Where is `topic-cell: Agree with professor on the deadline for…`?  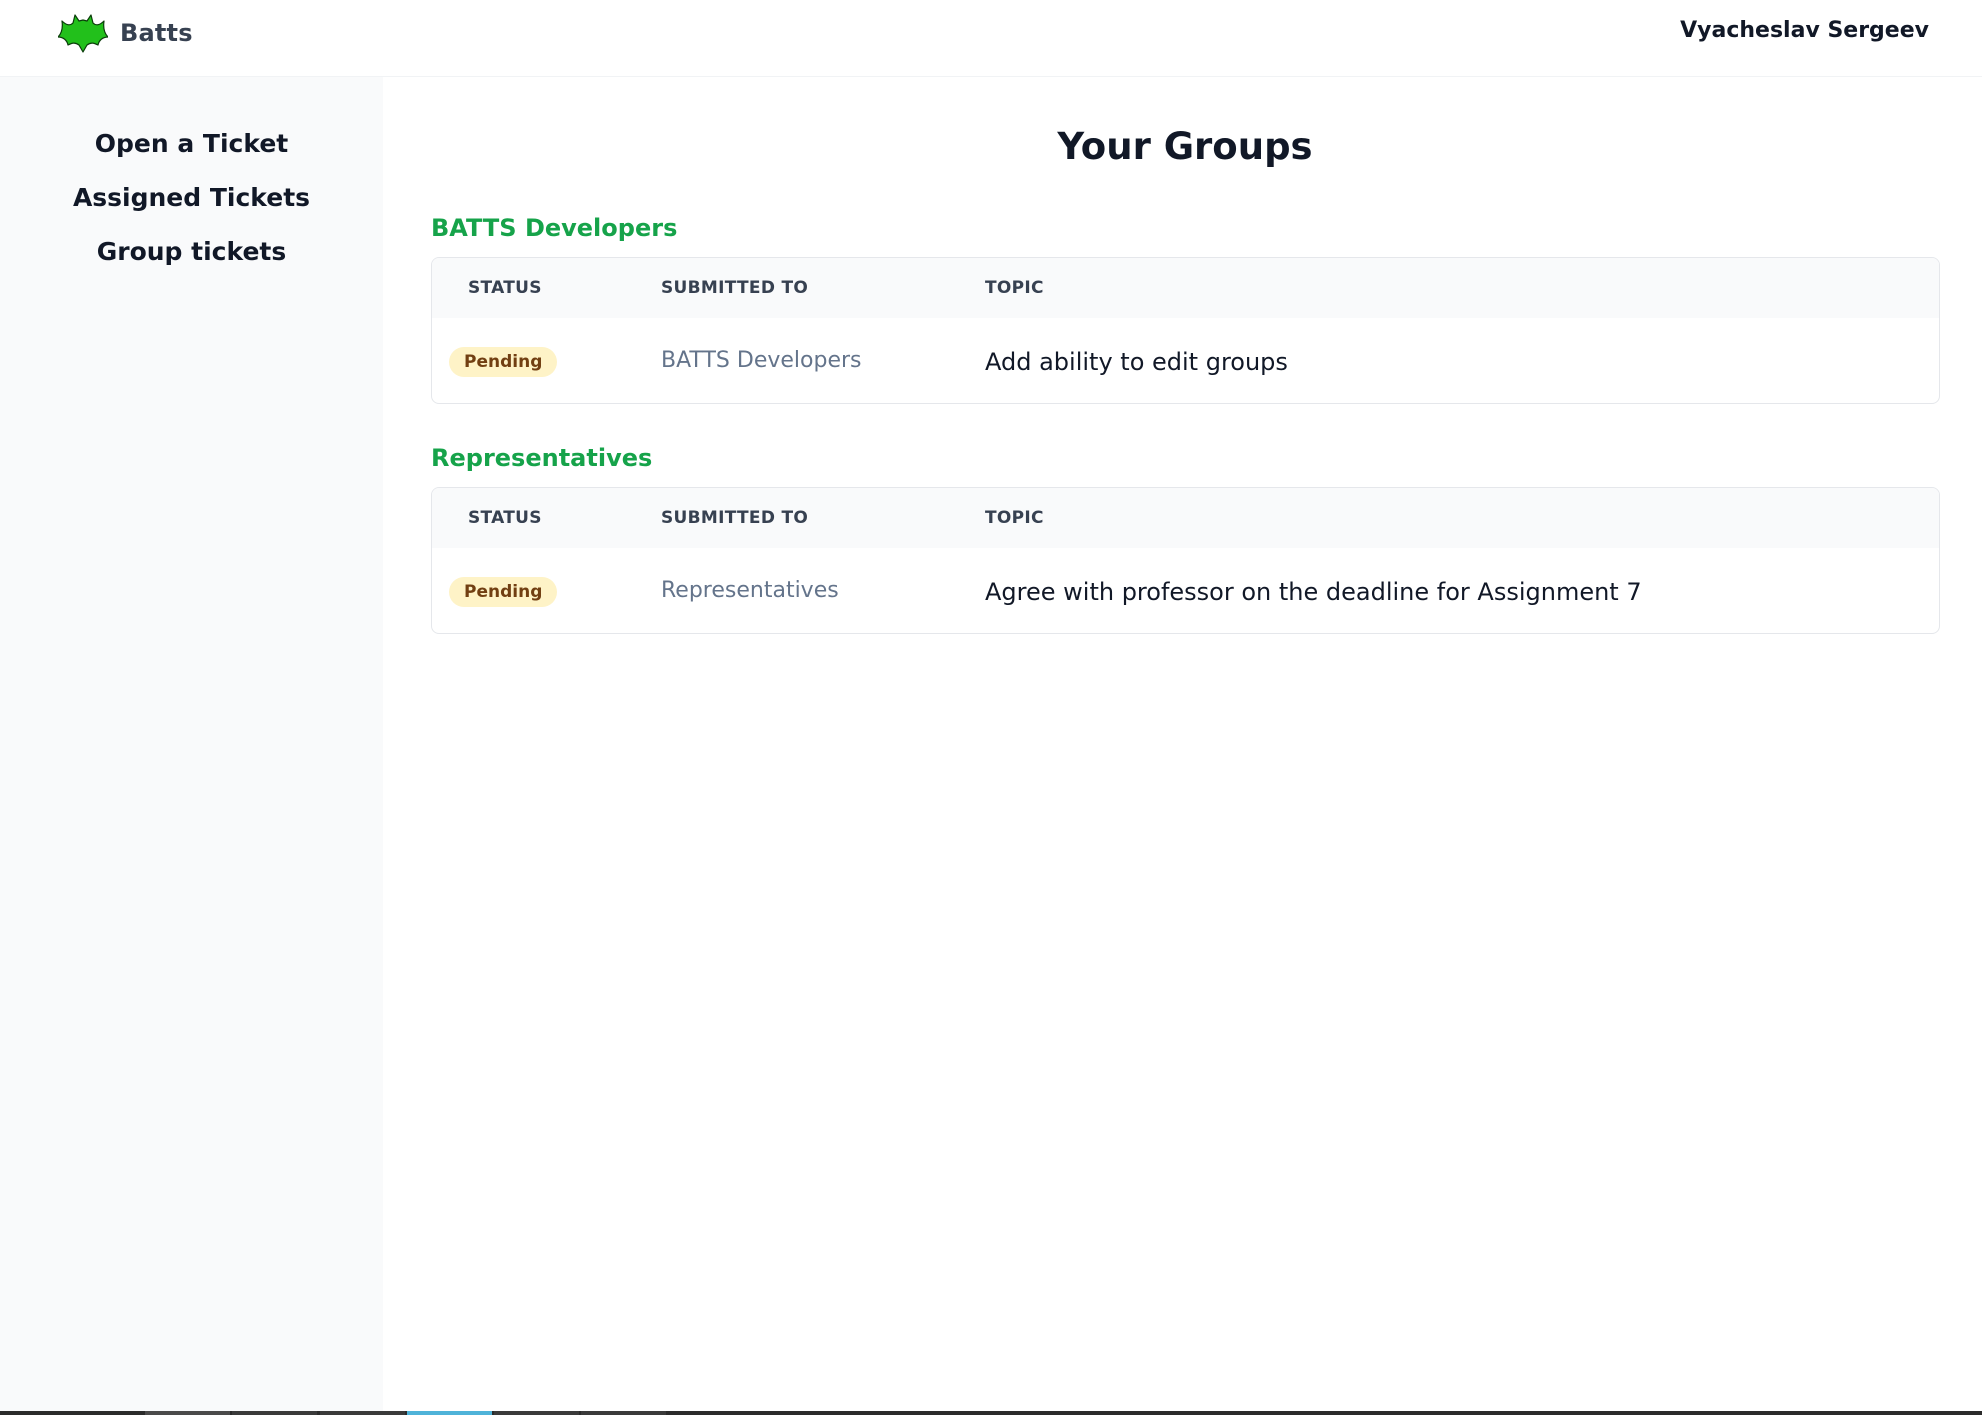
topic-cell: Agree with professor on the deadline for… is located at coordinates (1313, 590).